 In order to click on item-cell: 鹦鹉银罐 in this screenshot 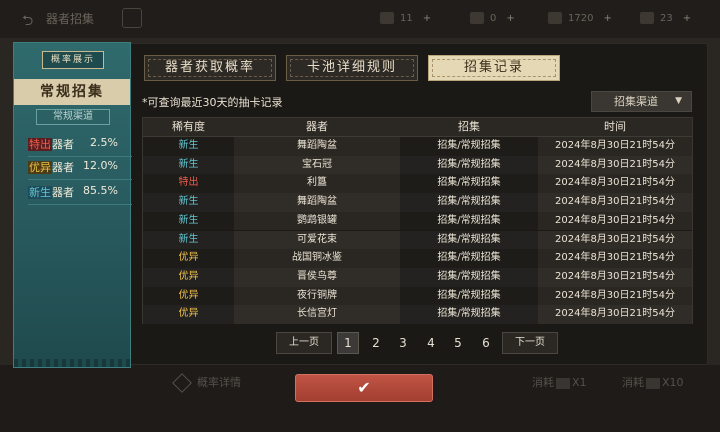, I will do `click(317, 221)`.